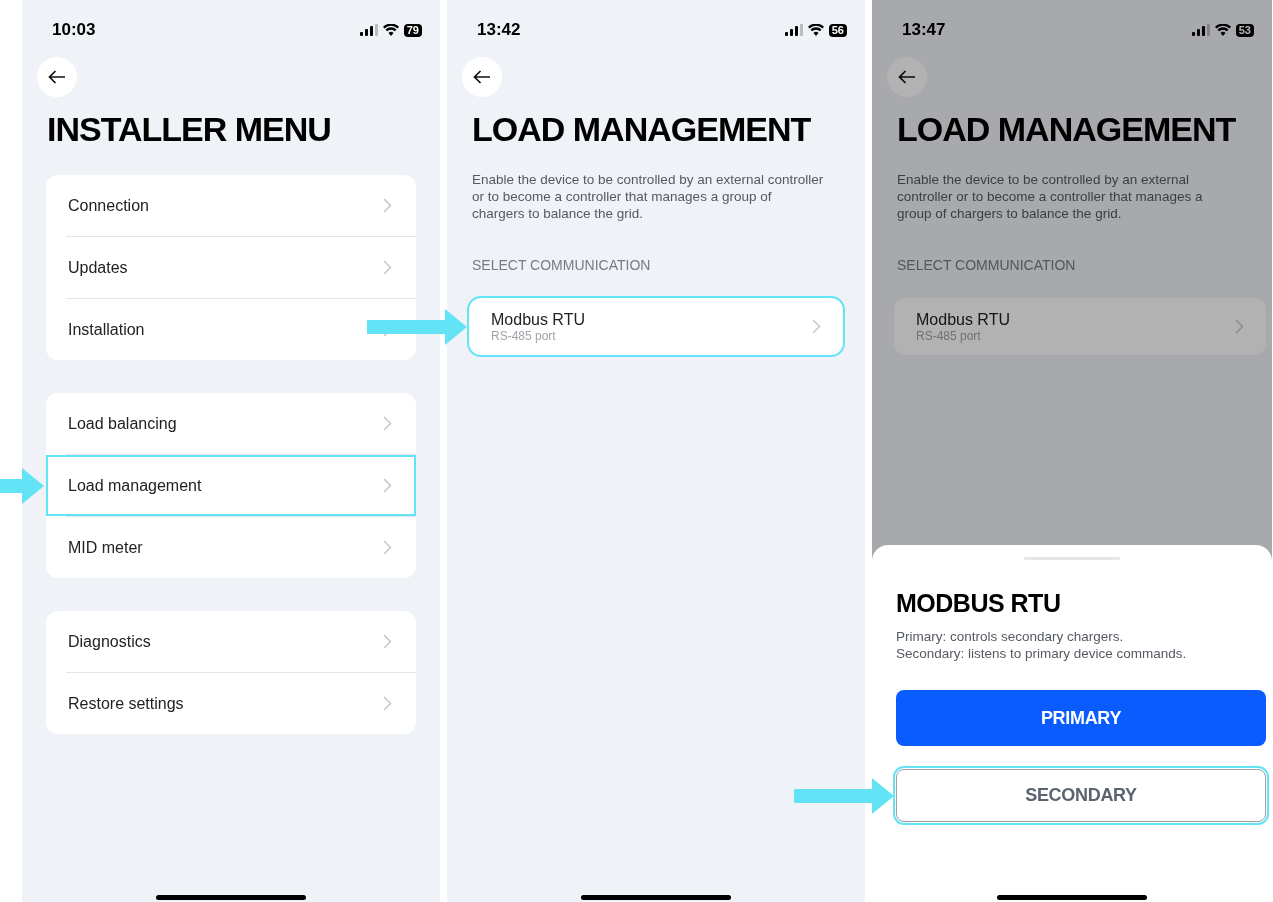  Describe the element at coordinates (74, 30) in the screenshot. I see `status-time: 10:03` at that location.